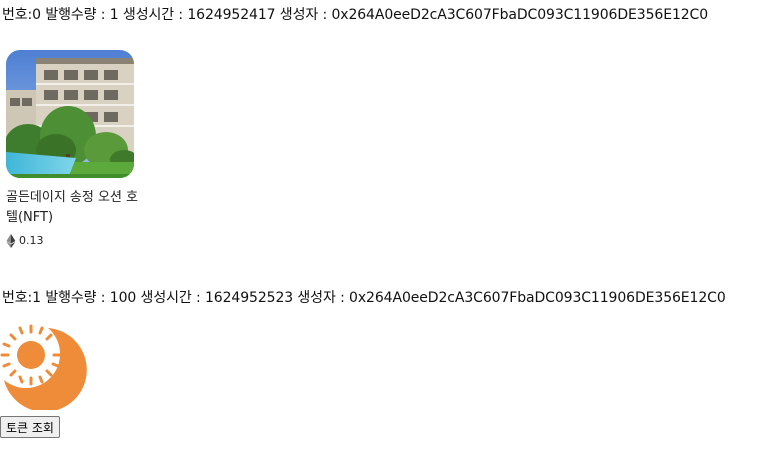  I want to click on ethereum-icon, so click(11, 241).